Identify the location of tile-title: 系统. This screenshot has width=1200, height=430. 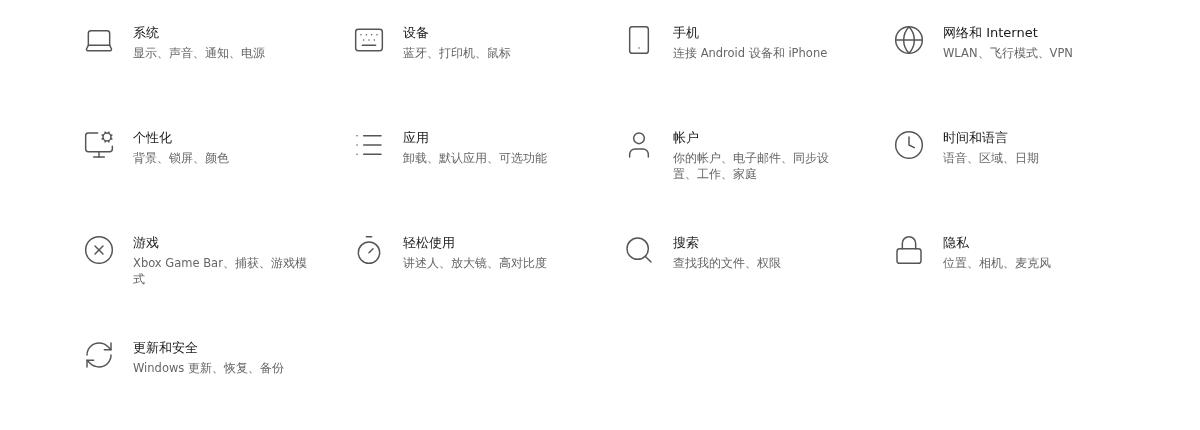
(222, 33).